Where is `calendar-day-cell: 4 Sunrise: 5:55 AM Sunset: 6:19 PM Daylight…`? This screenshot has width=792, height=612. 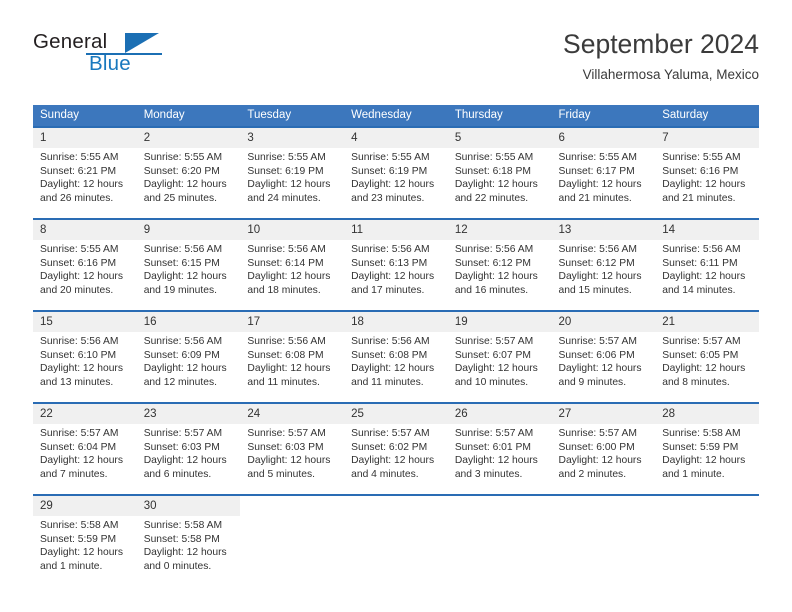
calendar-day-cell: 4 Sunrise: 5:55 AM Sunset: 6:19 PM Daylight… is located at coordinates (396, 172).